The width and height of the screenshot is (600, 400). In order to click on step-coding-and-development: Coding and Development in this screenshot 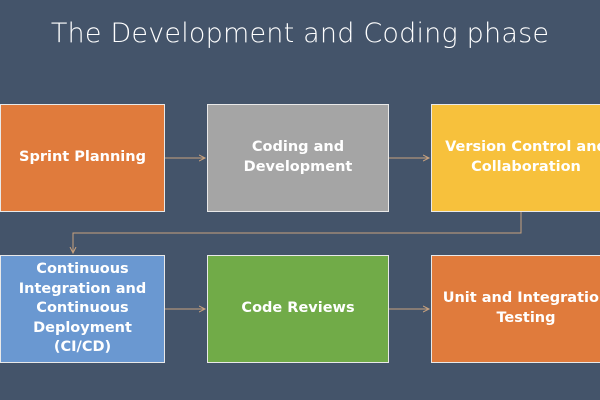, I will do `click(298, 158)`.